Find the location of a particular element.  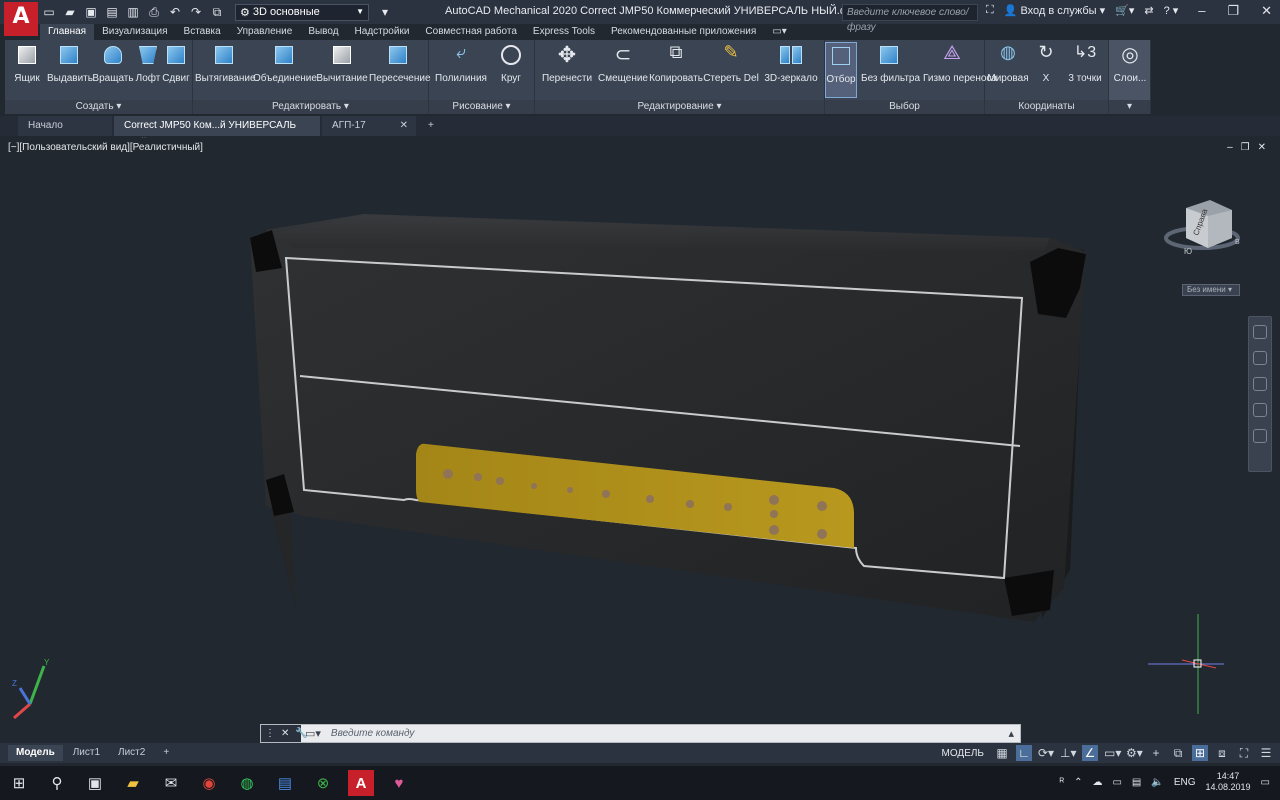

circle-button: Круг is located at coordinates (511, 63).